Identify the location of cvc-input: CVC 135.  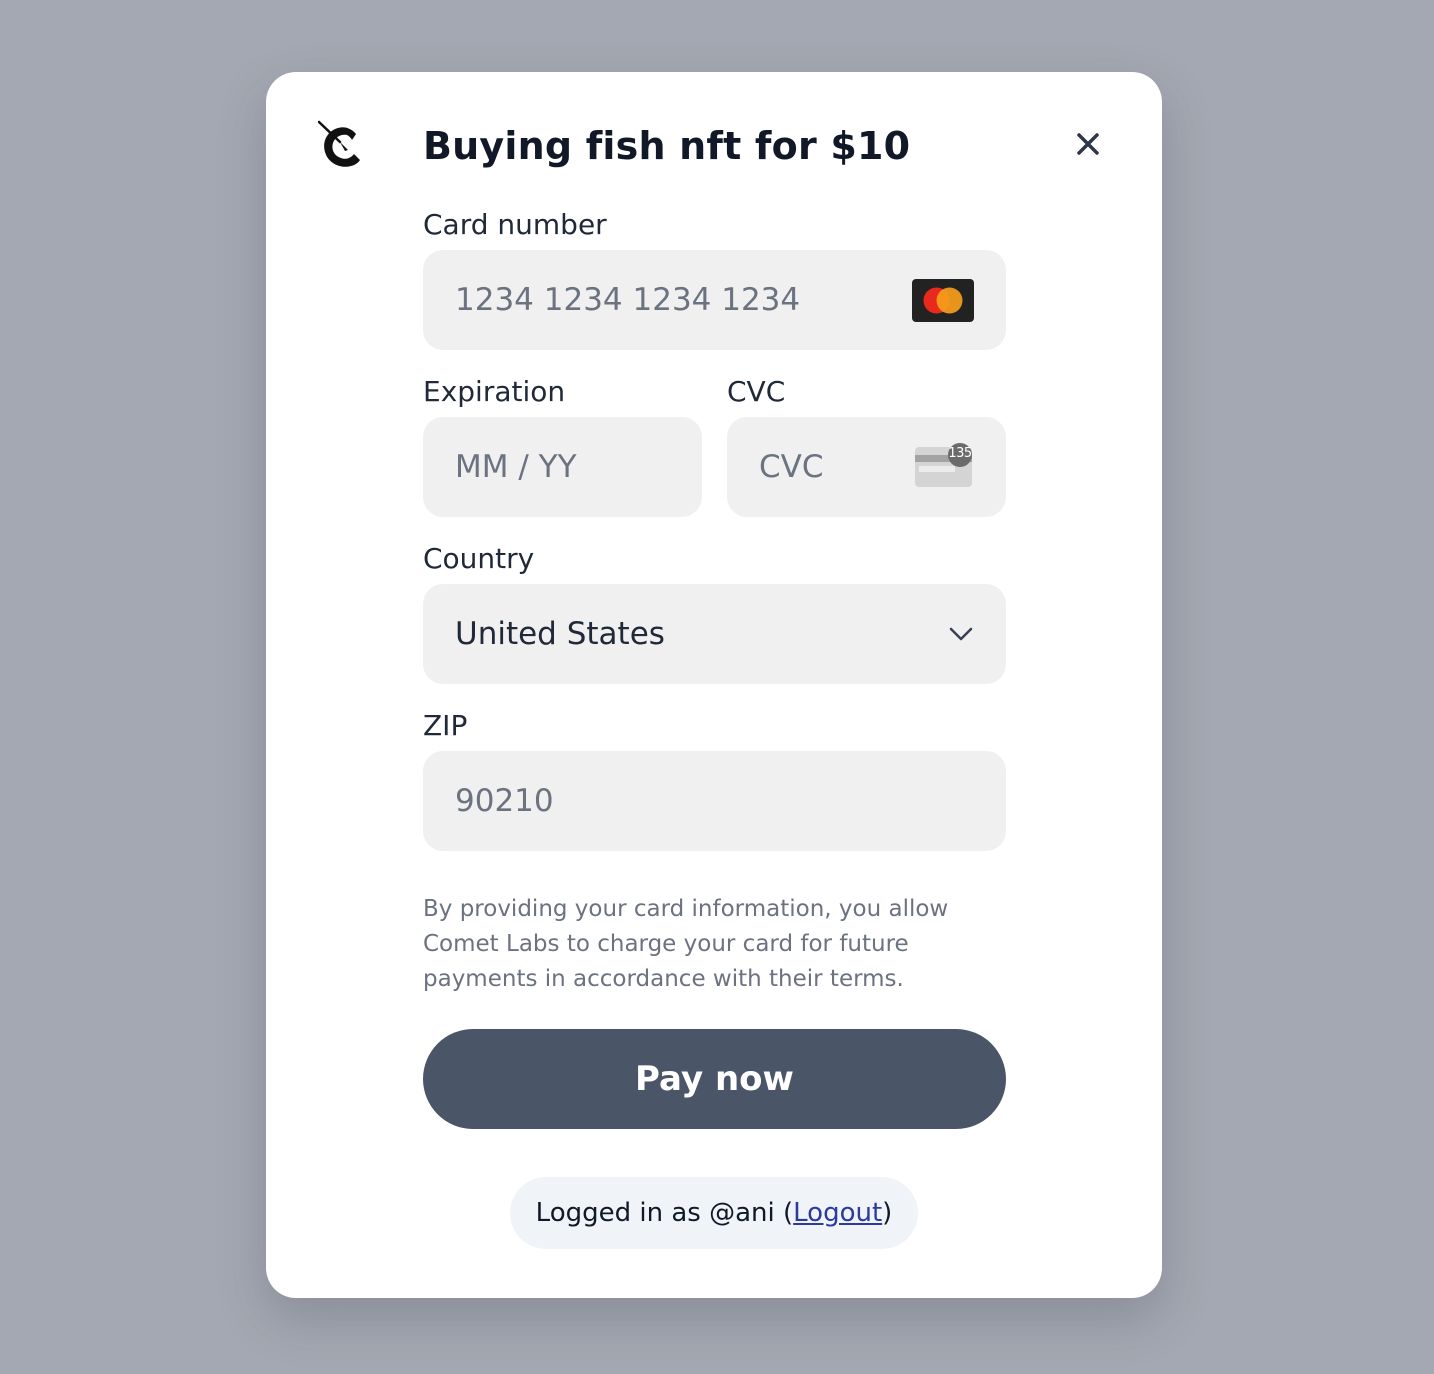
(866, 467).